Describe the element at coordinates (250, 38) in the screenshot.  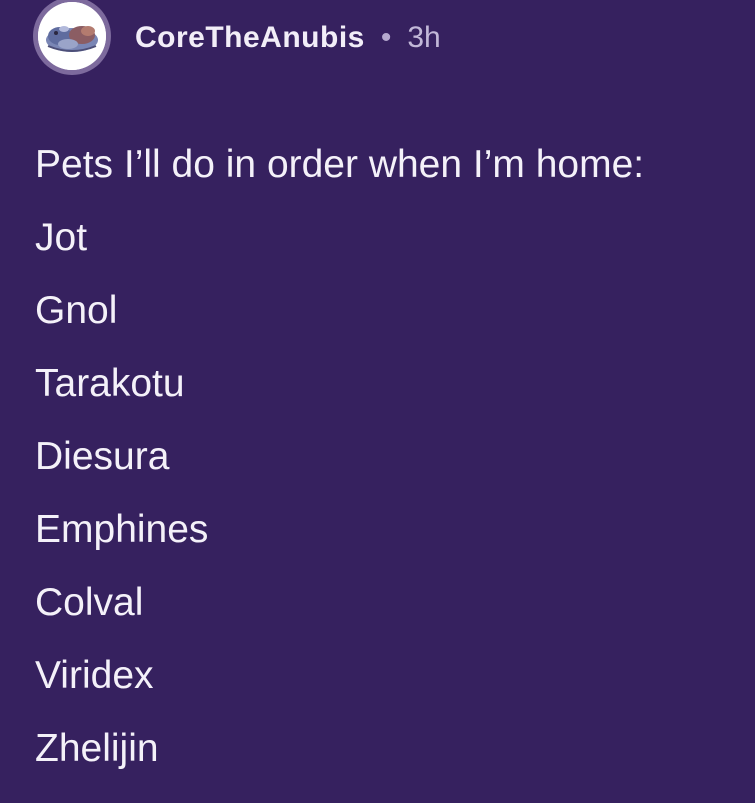
I see `author-username: CoreTheAnubis` at that location.